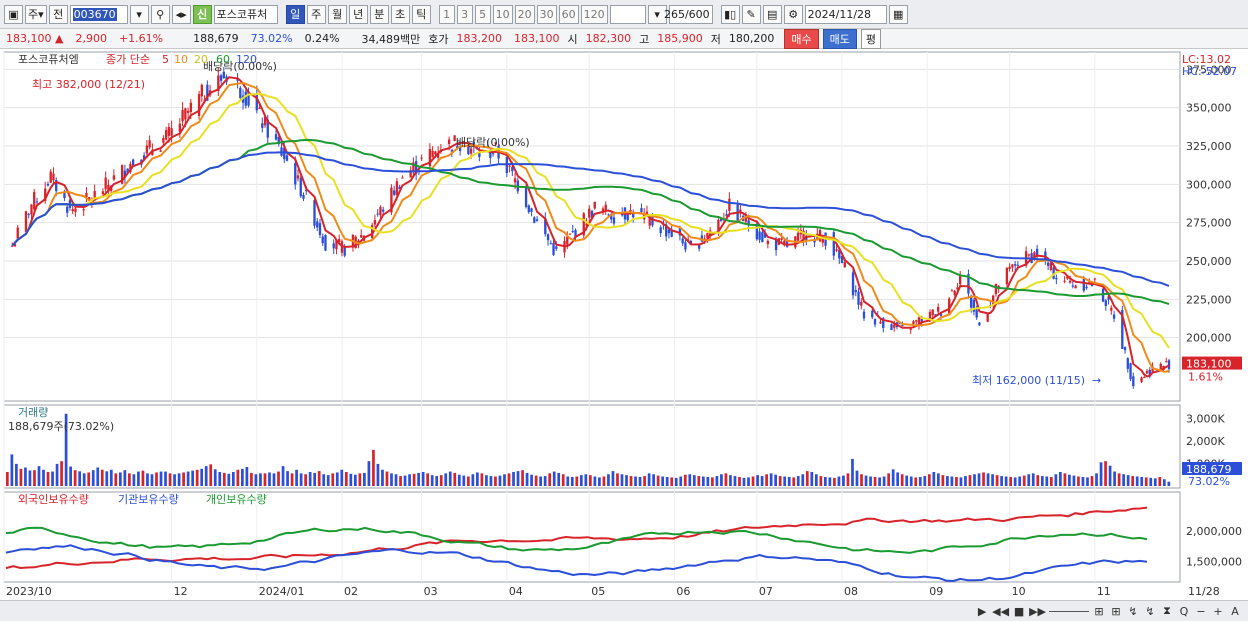  What do you see at coordinates (316, 14) in the screenshot?
I see `period-week-tab: 주` at bounding box center [316, 14].